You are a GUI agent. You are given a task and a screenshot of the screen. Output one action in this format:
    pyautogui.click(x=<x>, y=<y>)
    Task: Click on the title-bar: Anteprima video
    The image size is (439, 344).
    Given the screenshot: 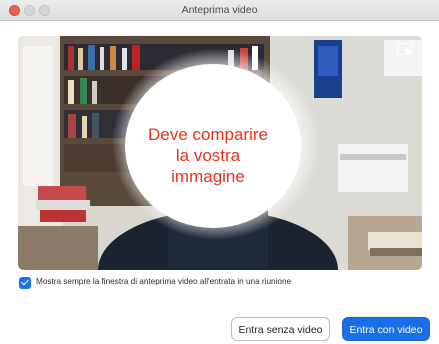 What is the action you would take?
    pyautogui.click(x=219, y=10)
    